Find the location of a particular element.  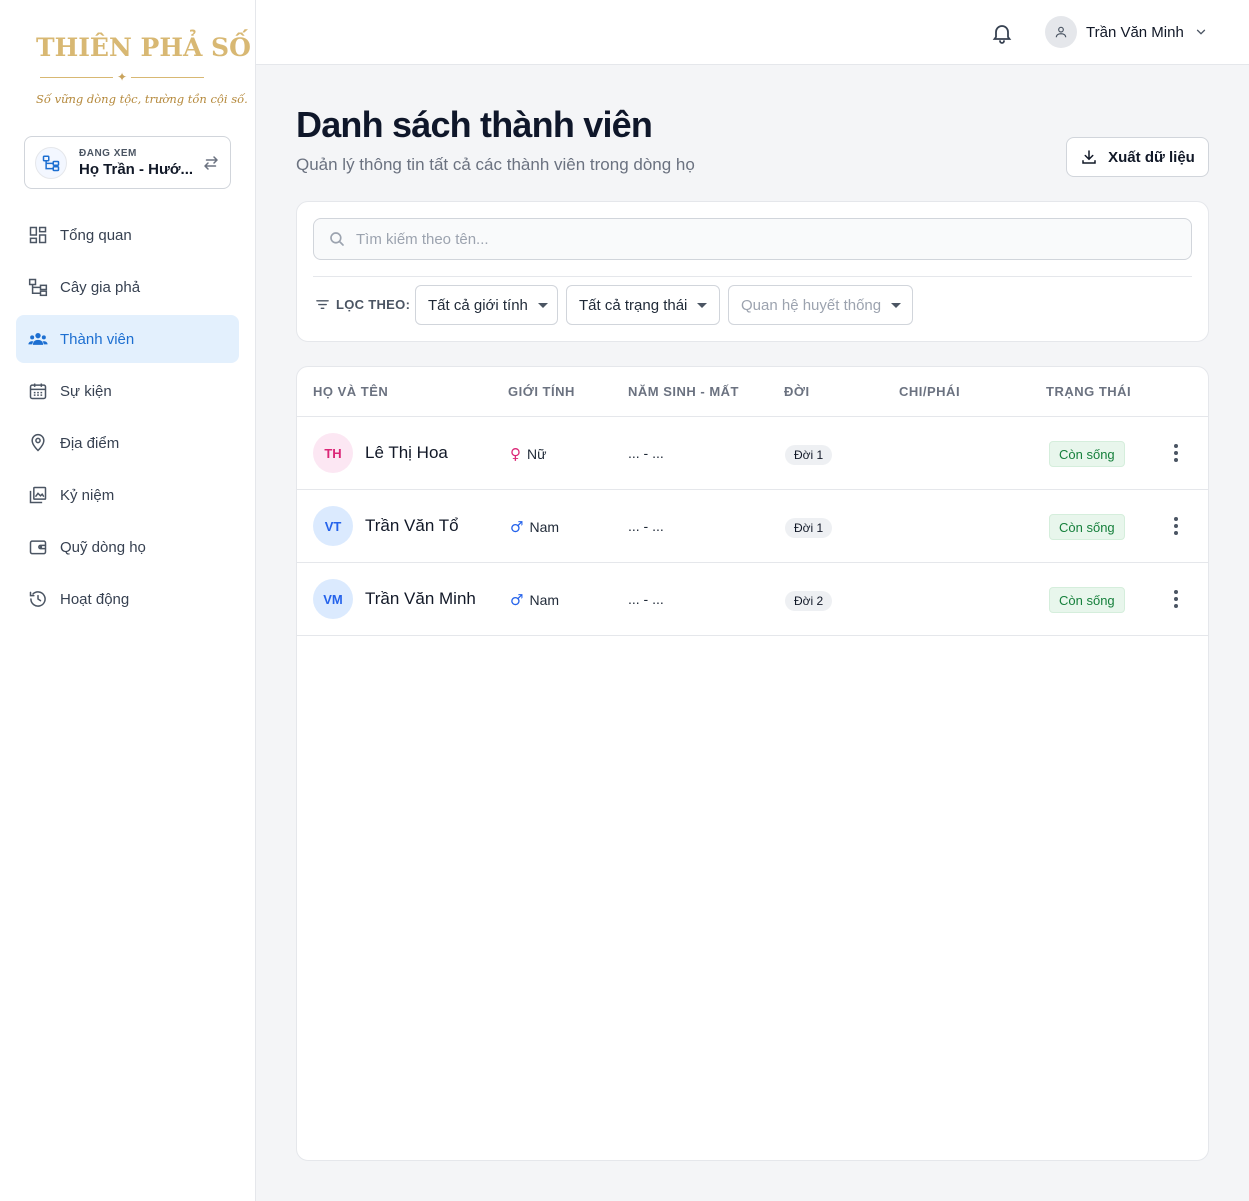

gender-filter-select: Tất cả giới tính is located at coordinates (486, 305).